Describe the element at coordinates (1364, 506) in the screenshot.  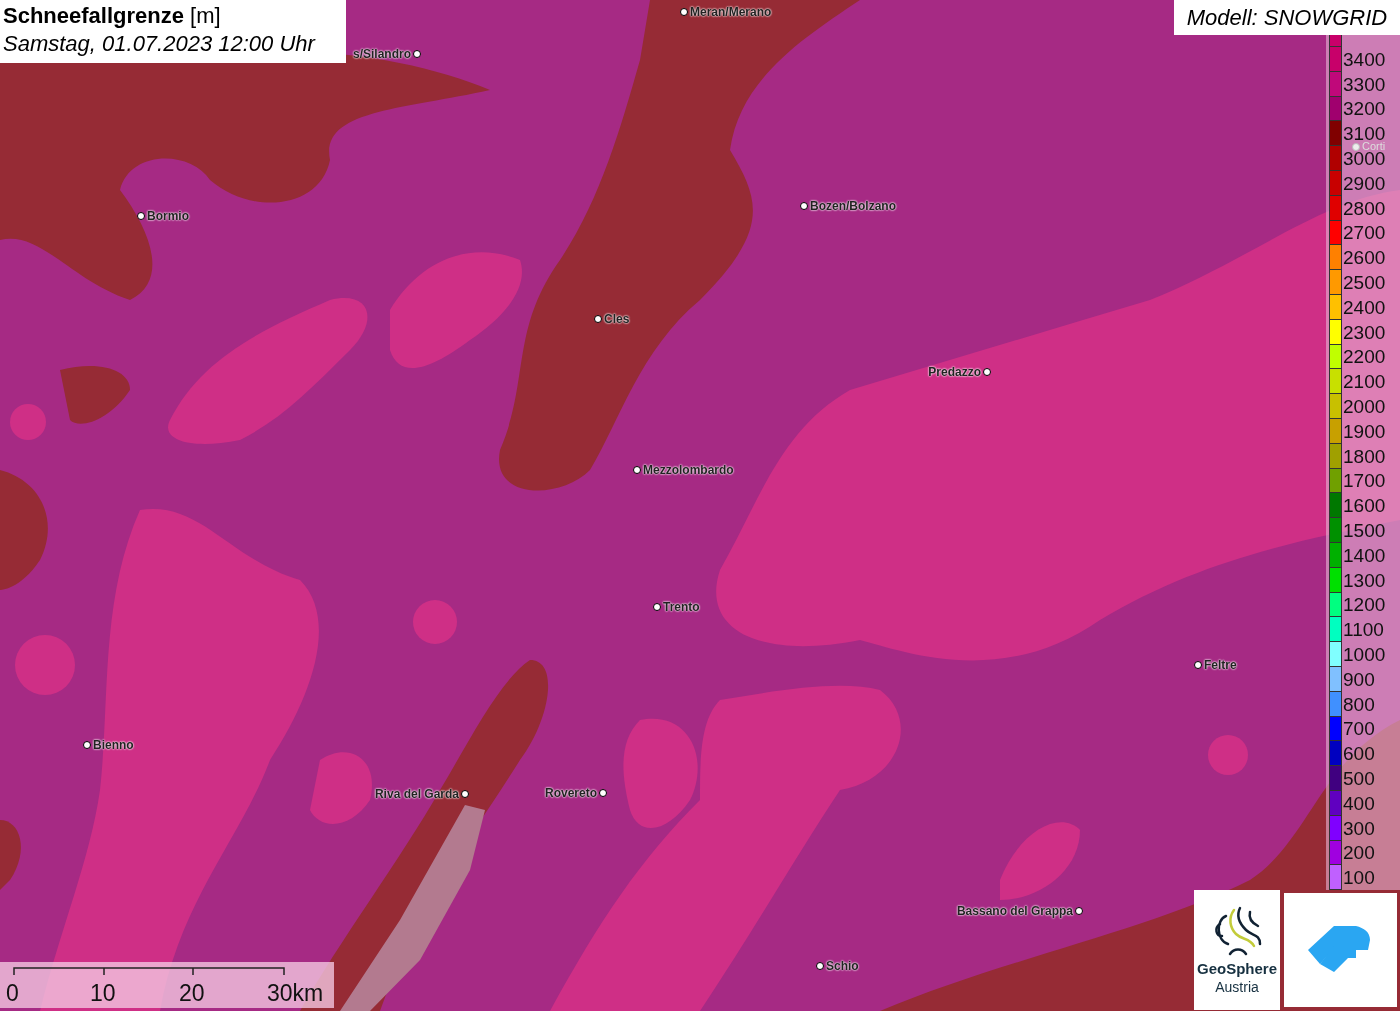
I see `legend-label: 1600` at that location.